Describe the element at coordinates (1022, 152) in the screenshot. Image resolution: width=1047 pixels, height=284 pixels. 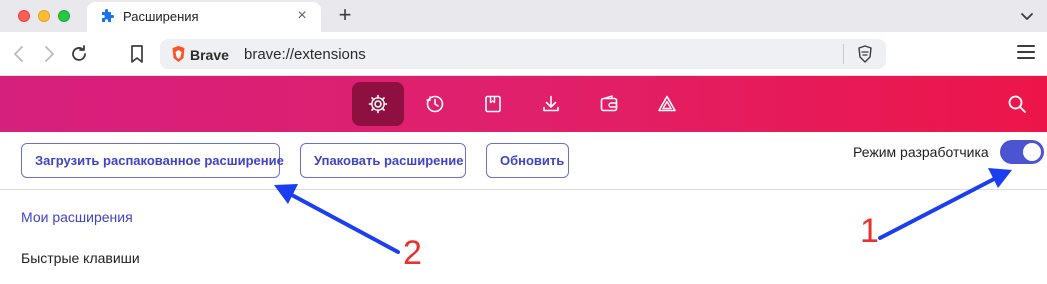
I see `developer-mode-toggle` at that location.